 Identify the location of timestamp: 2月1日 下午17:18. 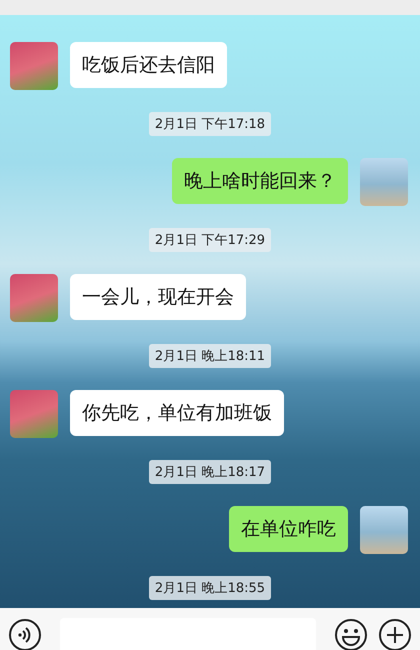
(210, 124).